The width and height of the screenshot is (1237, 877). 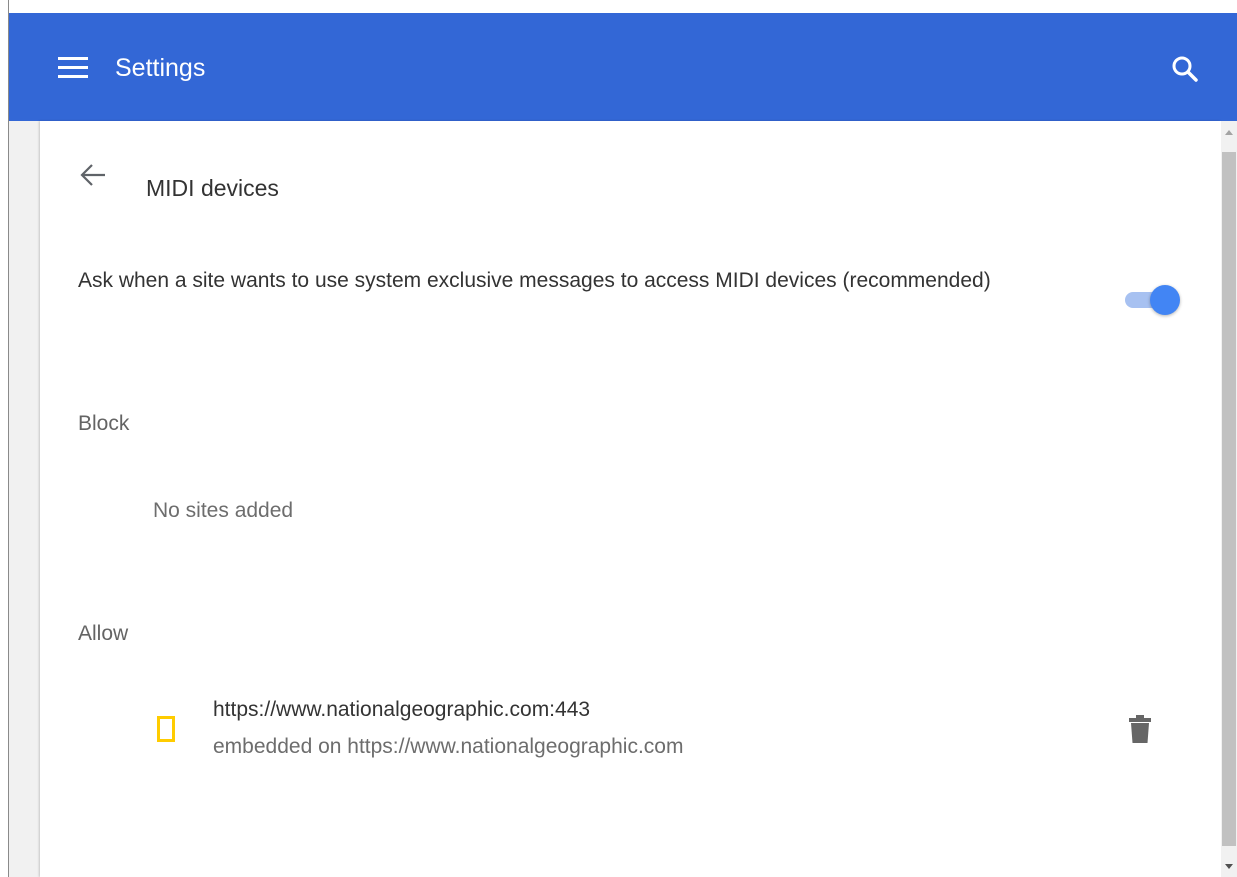 I want to click on national-geographic-favicon, so click(x=166, y=729).